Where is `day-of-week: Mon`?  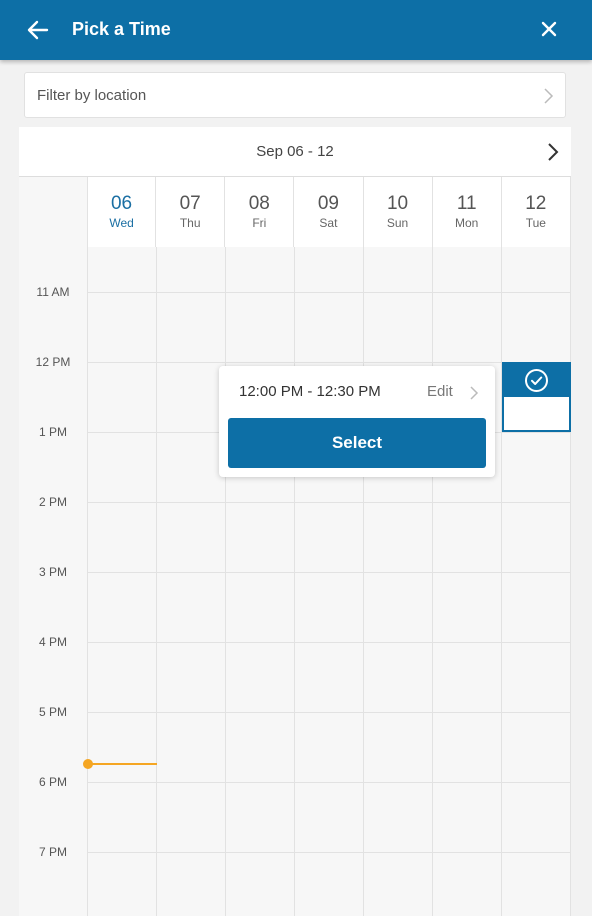 day-of-week: Mon is located at coordinates (467, 223).